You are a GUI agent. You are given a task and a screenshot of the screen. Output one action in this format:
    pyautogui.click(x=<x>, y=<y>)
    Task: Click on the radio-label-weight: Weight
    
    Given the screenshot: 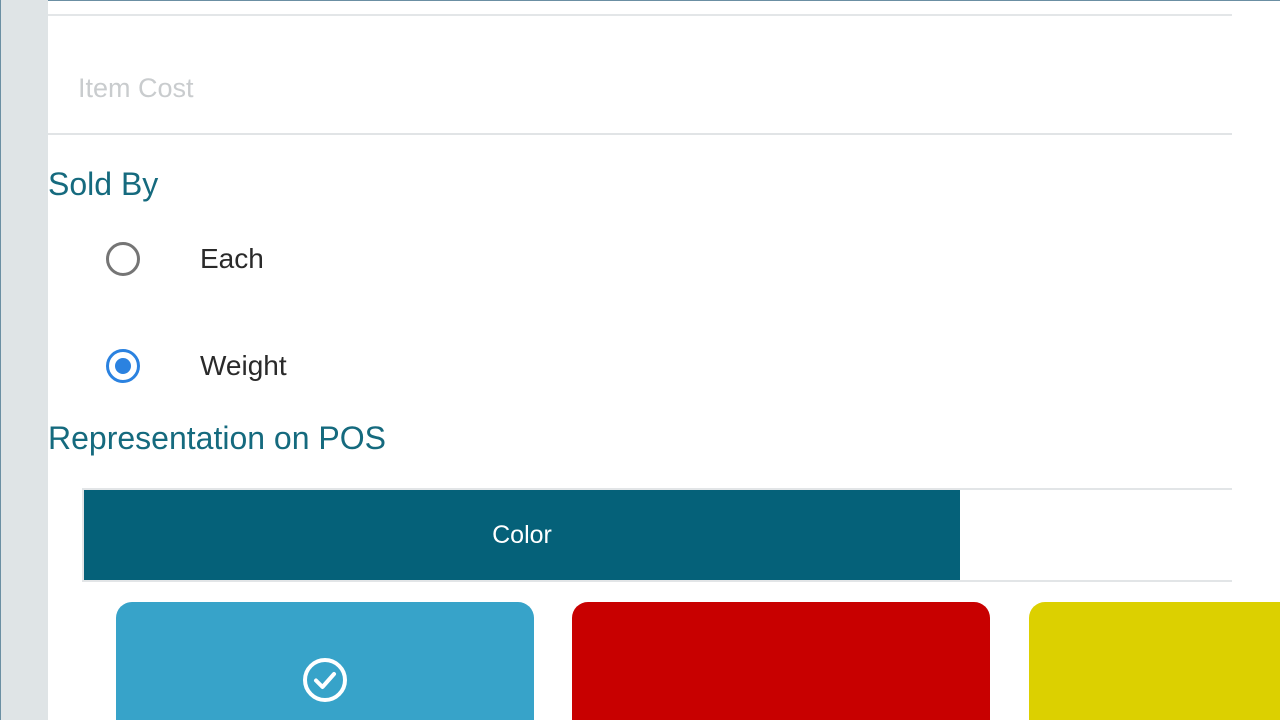 What is the action you would take?
    pyautogui.click(x=243, y=365)
    